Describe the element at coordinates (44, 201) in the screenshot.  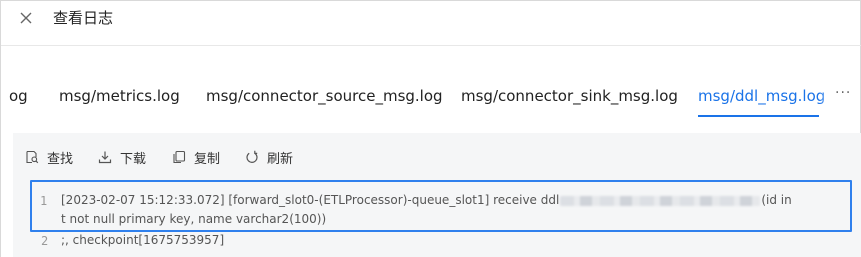
I see `line-number: 1` at that location.